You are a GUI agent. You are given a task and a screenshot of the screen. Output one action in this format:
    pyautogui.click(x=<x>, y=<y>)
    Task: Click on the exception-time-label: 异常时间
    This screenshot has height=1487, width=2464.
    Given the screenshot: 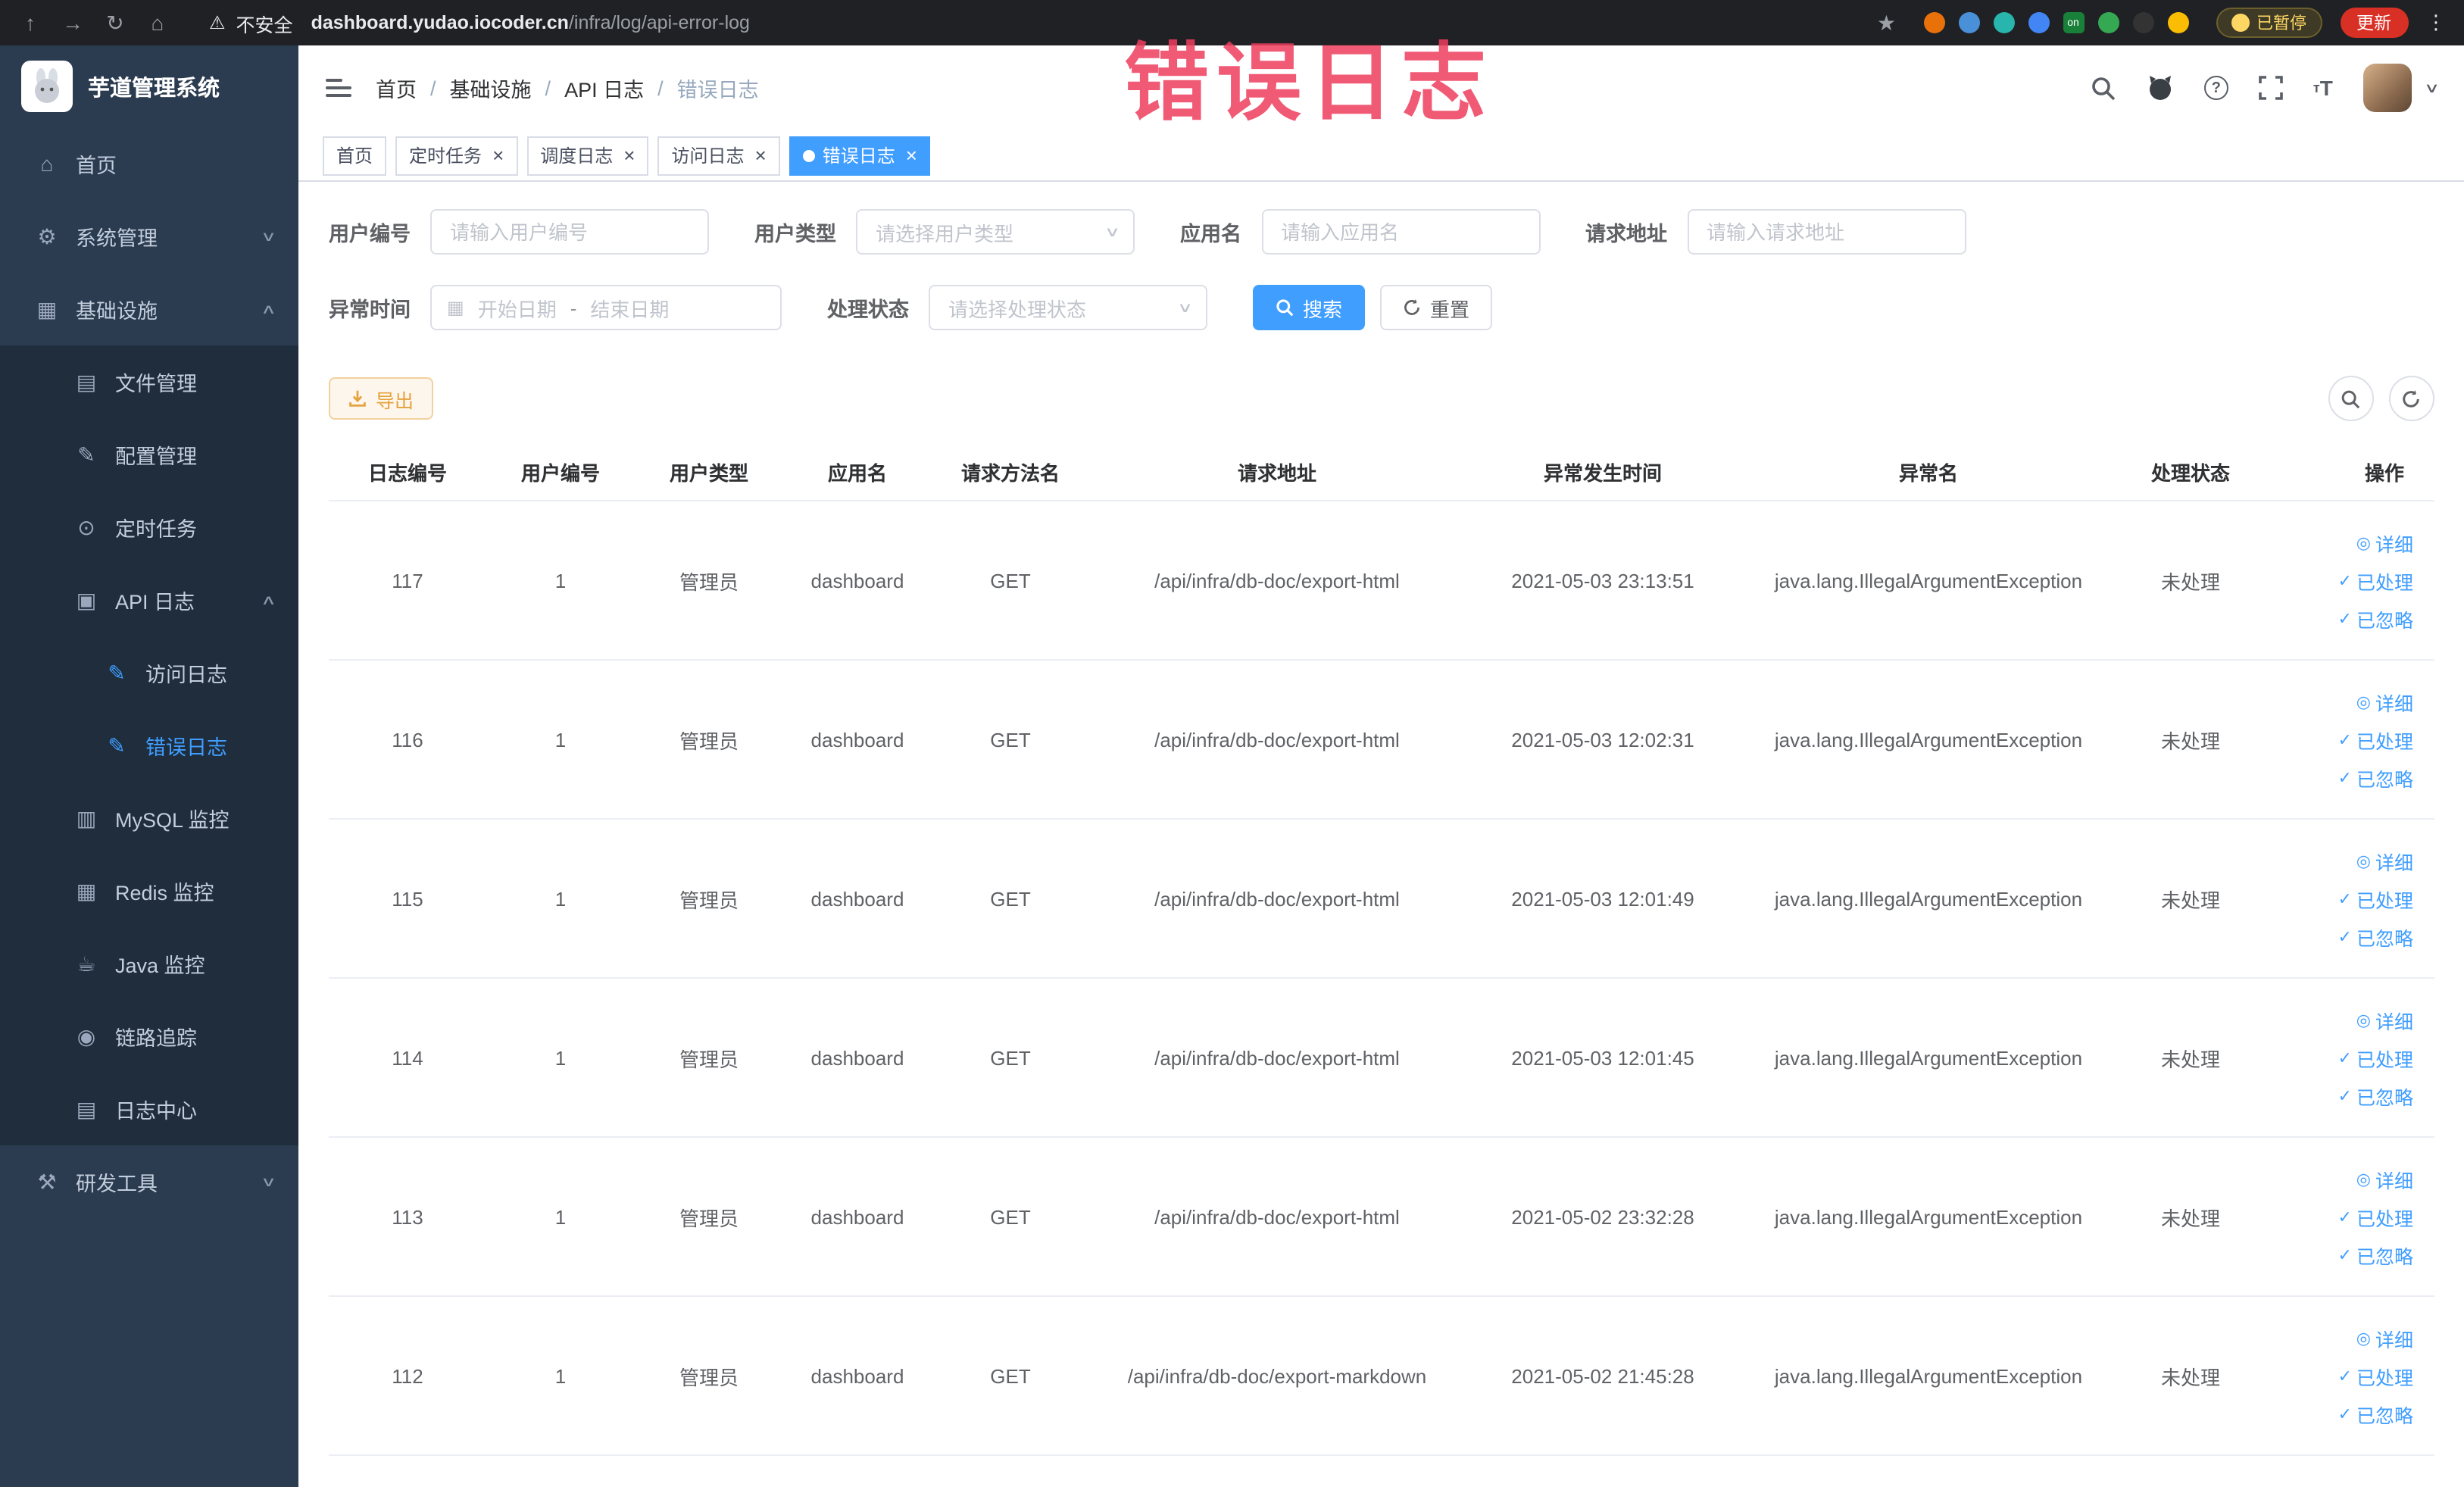 What is the action you would take?
    pyautogui.click(x=370, y=309)
    